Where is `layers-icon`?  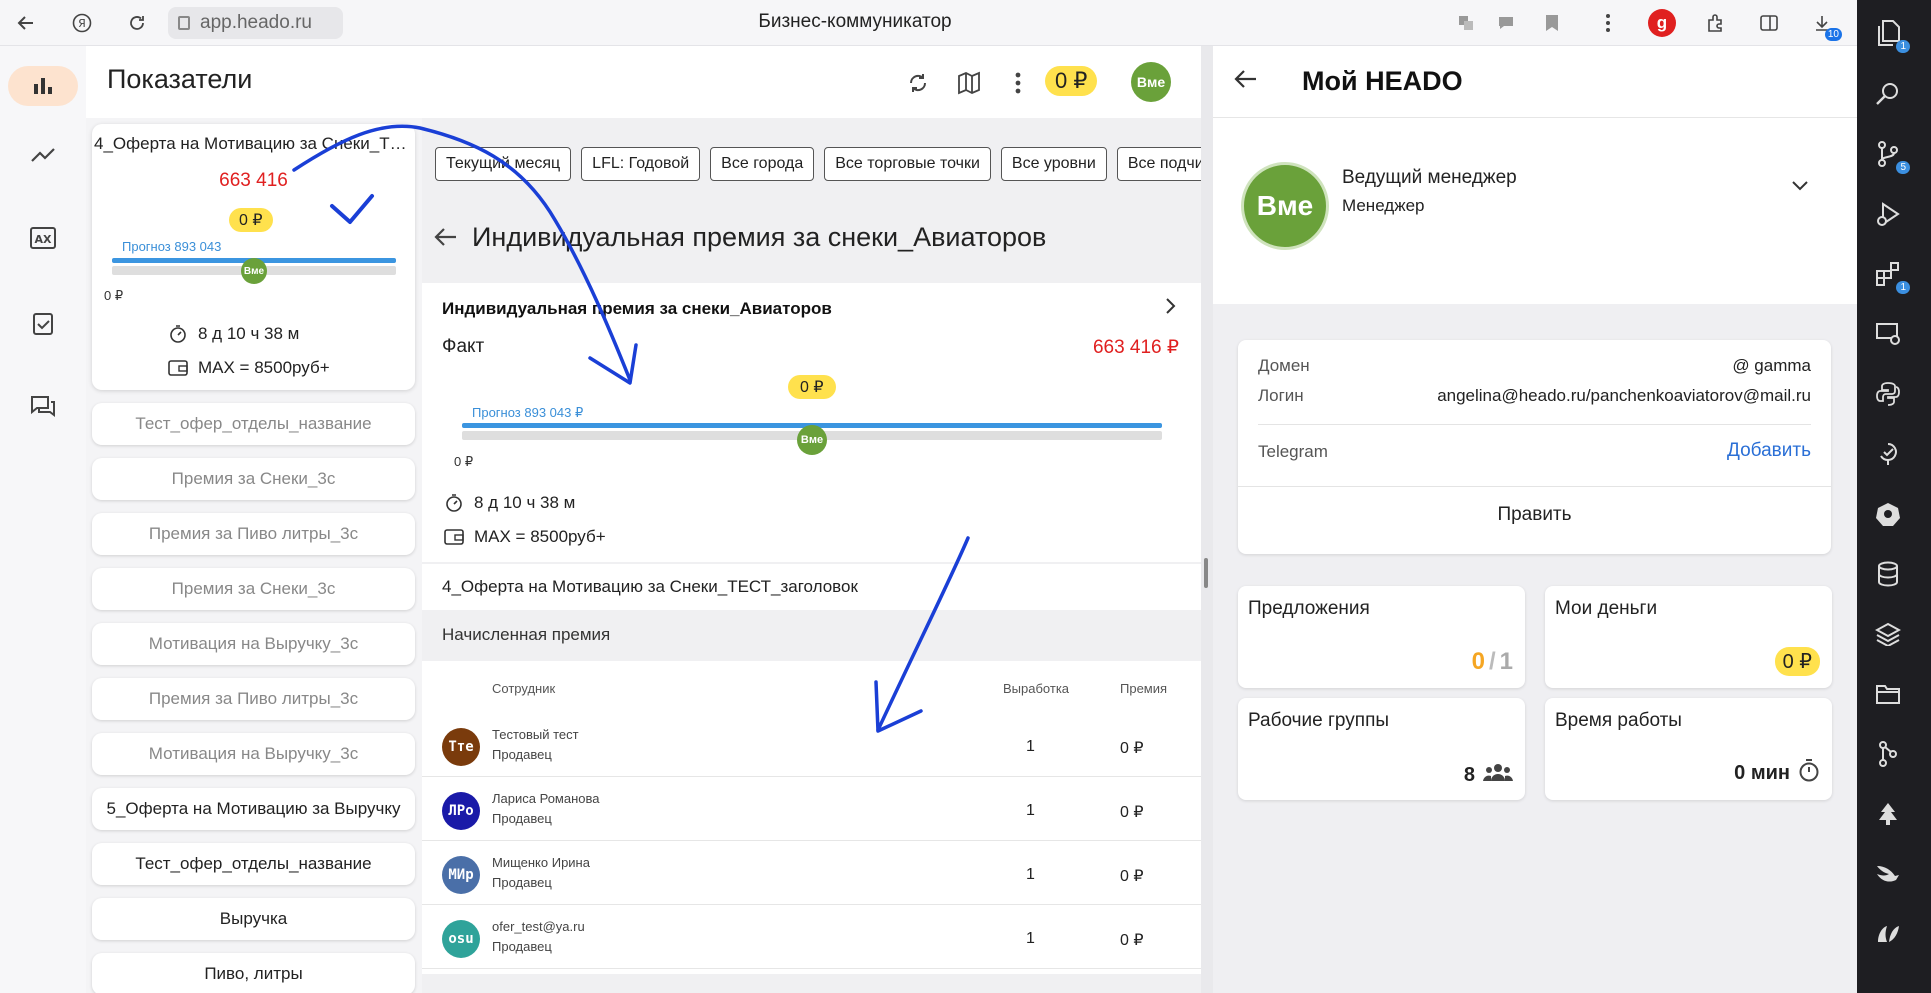 layers-icon is located at coordinates (1888, 634).